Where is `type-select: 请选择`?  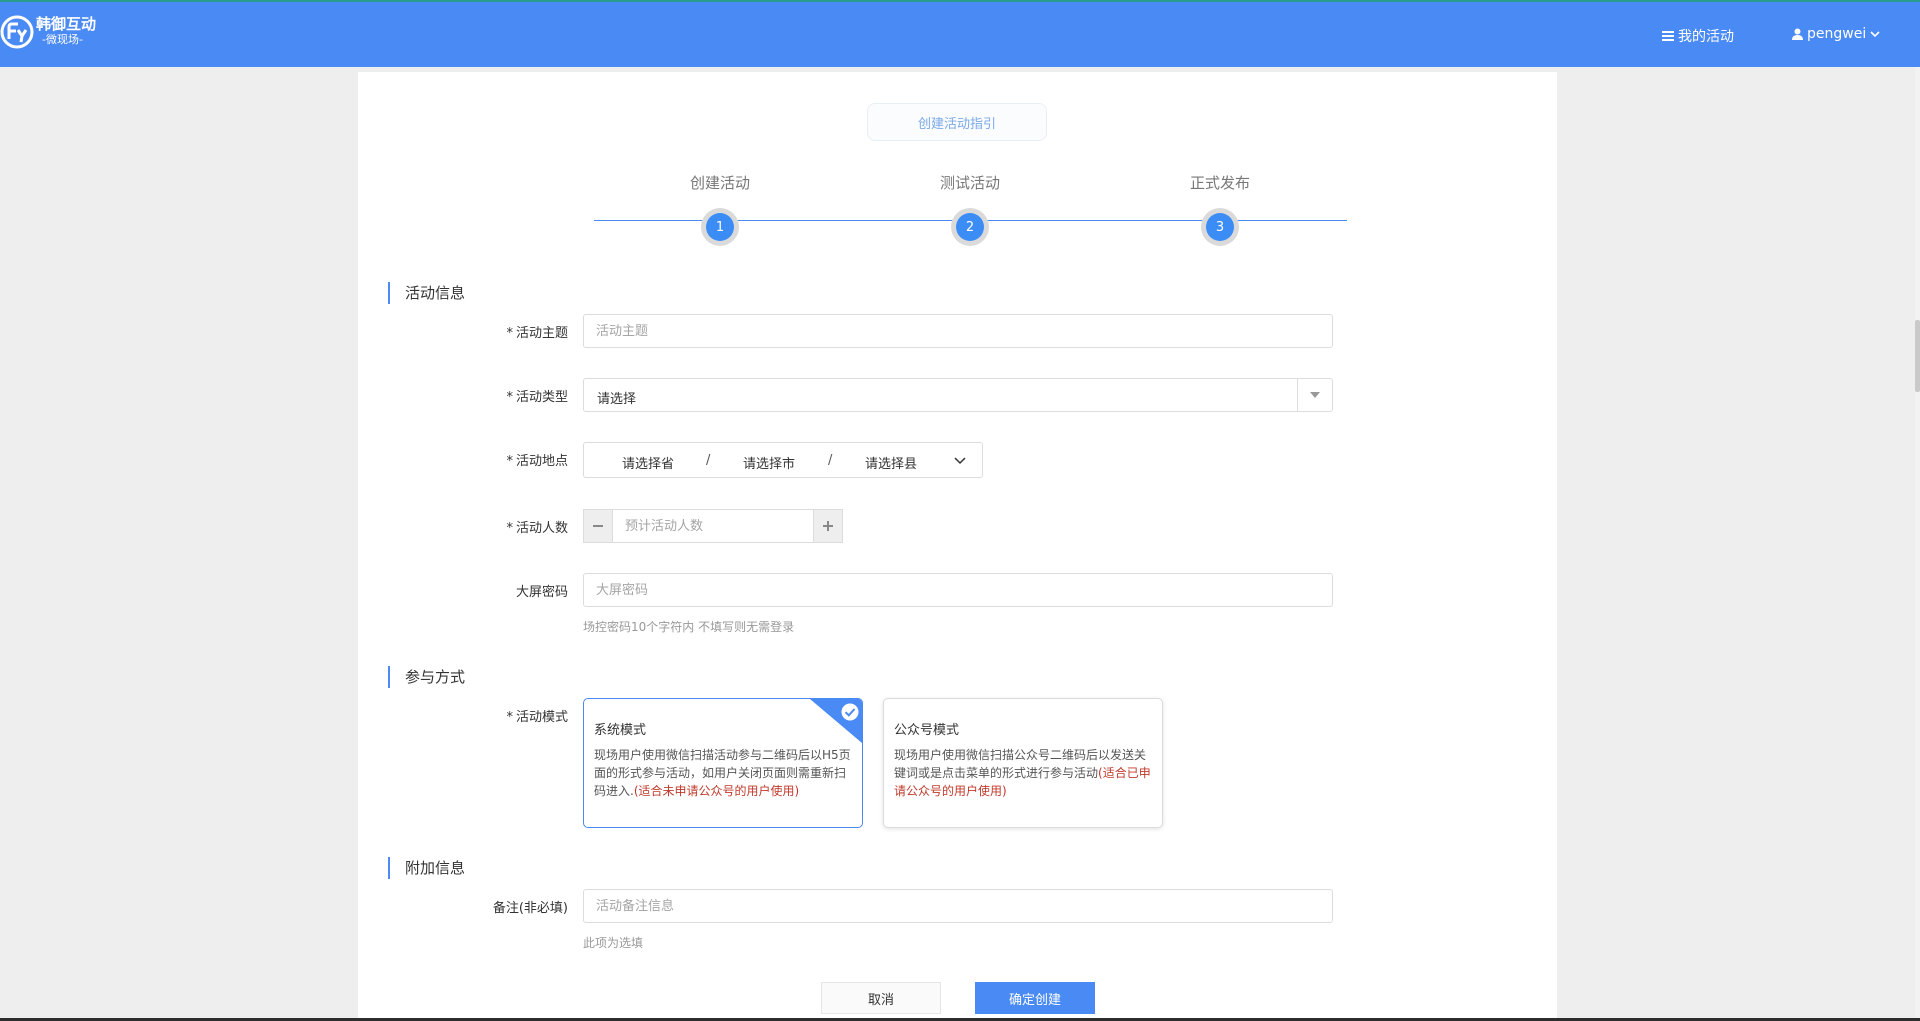 type-select: 请选择 is located at coordinates (958, 395).